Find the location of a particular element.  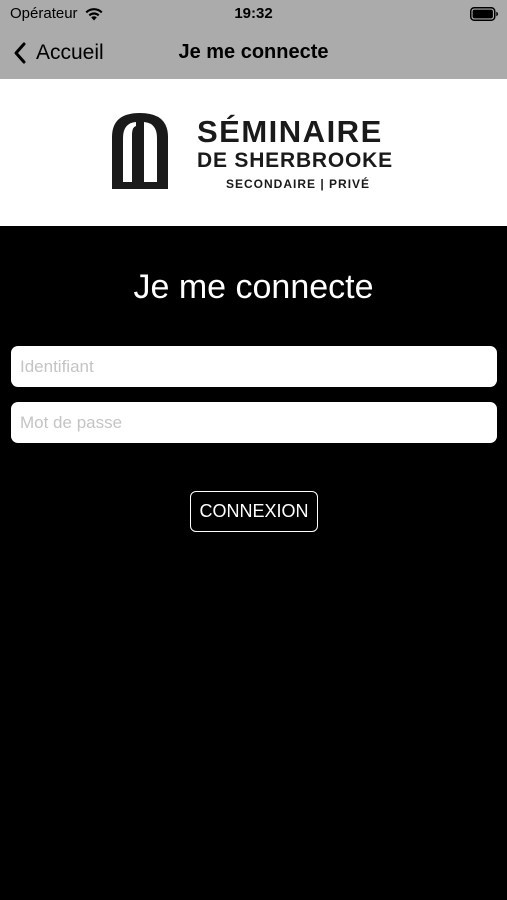

password-input is located at coordinates (254, 422).